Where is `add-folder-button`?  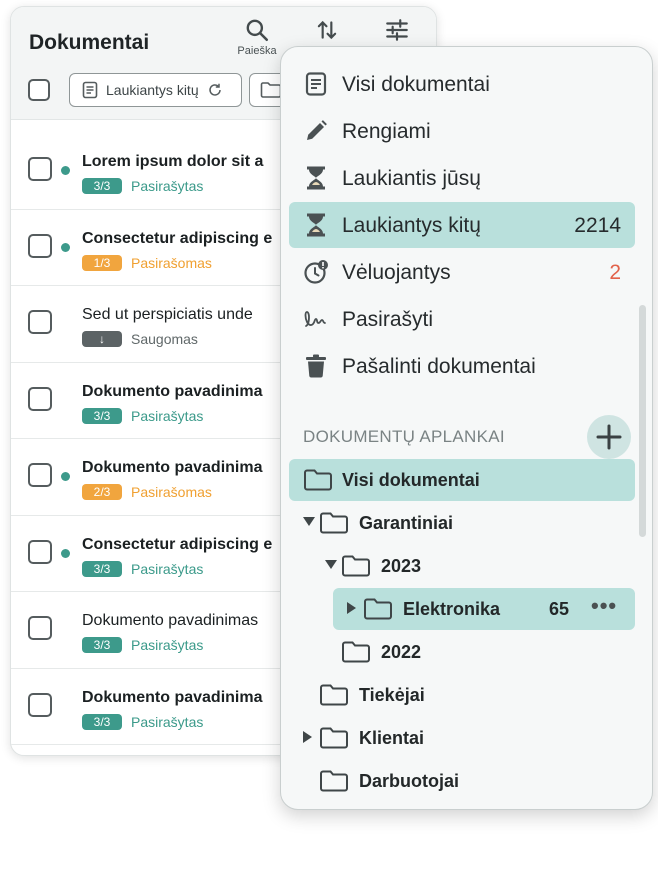 add-folder-button is located at coordinates (609, 437).